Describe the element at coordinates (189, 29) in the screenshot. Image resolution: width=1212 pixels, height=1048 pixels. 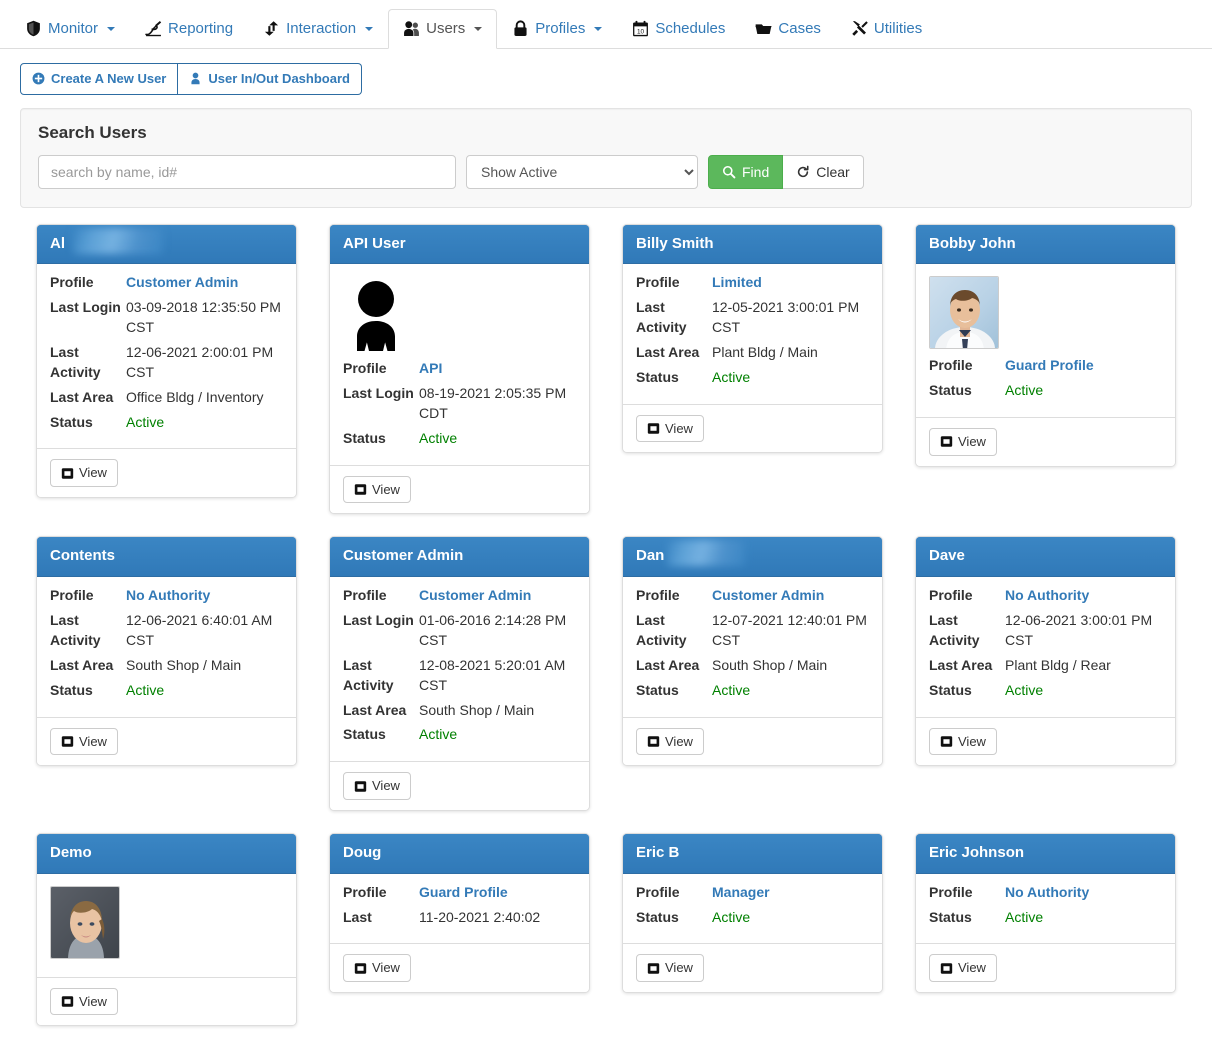
I see `nav-tab-reporting: Reporting` at that location.